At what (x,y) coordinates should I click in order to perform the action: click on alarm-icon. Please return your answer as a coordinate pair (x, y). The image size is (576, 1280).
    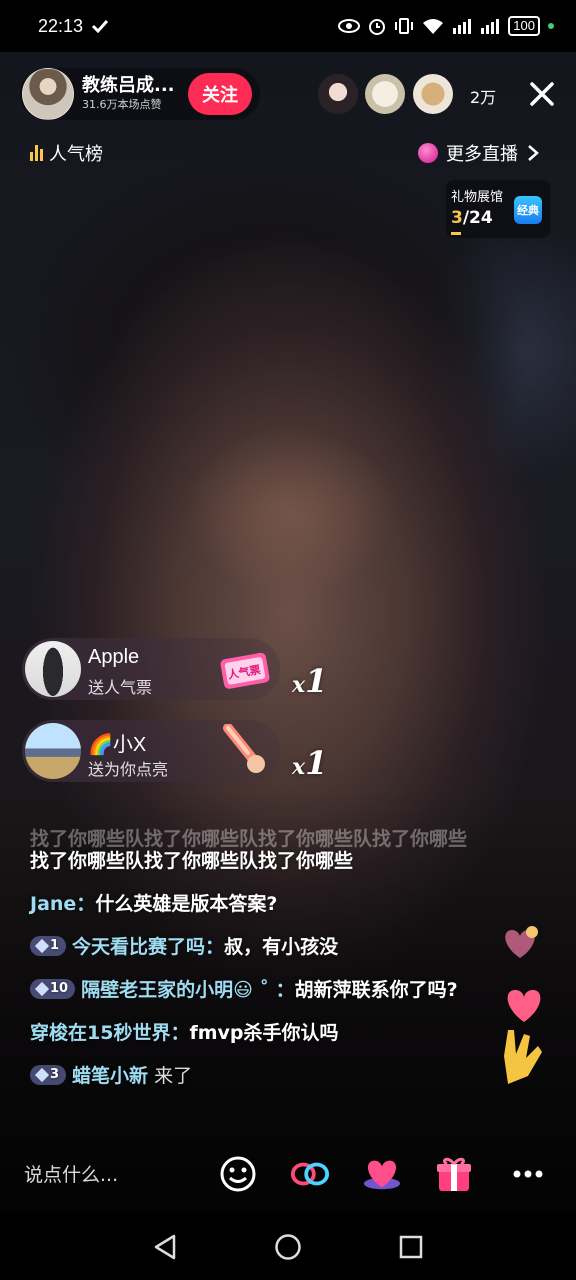
    Looking at the image, I should click on (377, 27).